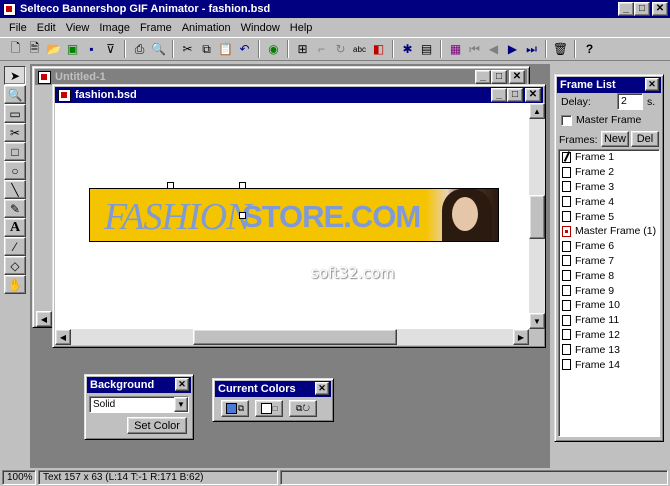 Image resolution: width=670 pixels, height=486 pixels. What do you see at coordinates (15, 284) in the screenshot?
I see `fill-icon: ✋` at bounding box center [15, 284].